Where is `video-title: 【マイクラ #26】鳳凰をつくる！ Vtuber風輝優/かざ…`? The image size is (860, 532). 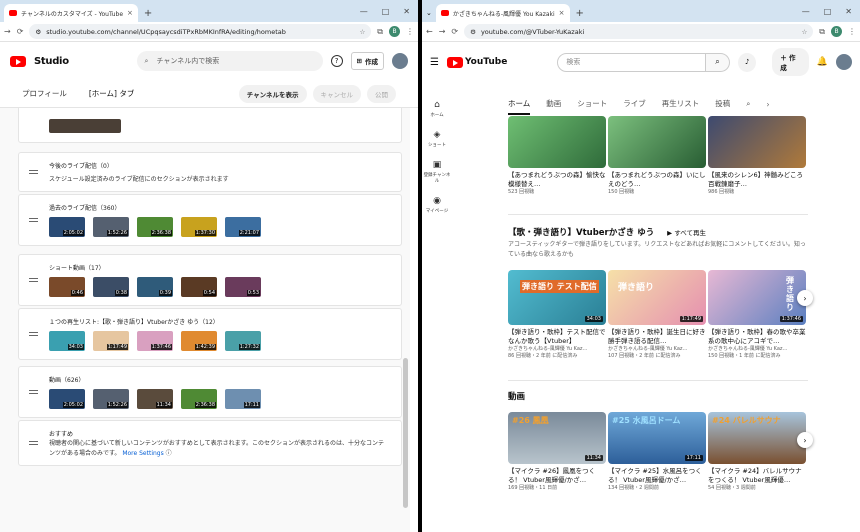 video-title: 【マイクラ #26】鳳凰をつくる！ Vtuber風輝優/かざ… is located at coordinates (557, 476).